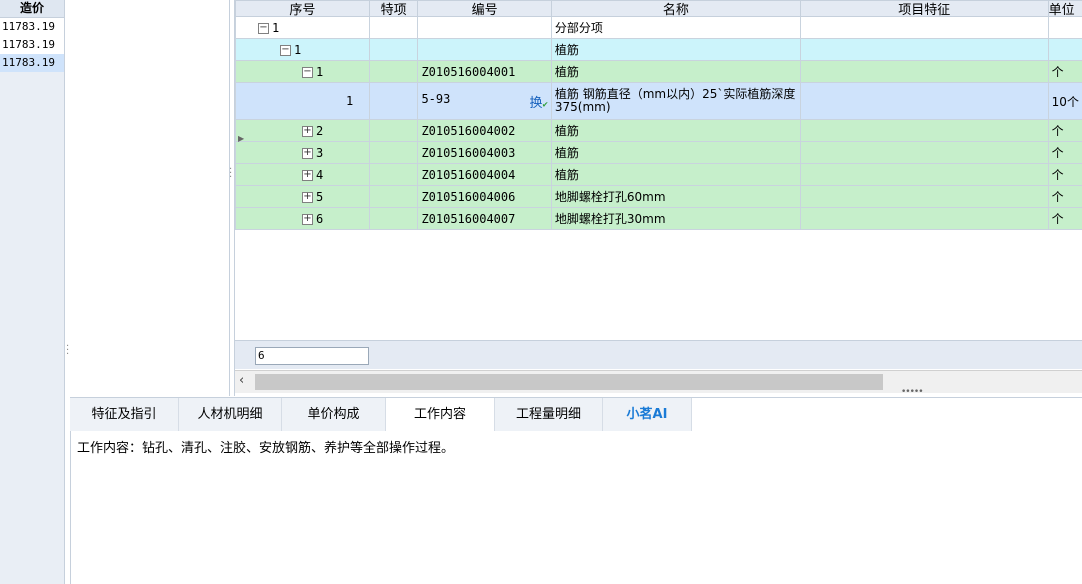 The height and width of the screenshot is (584, 1082). Describe the element at coordinates (302, 8) in the screenshot. I see `column-header-seq: 序号` at that location.